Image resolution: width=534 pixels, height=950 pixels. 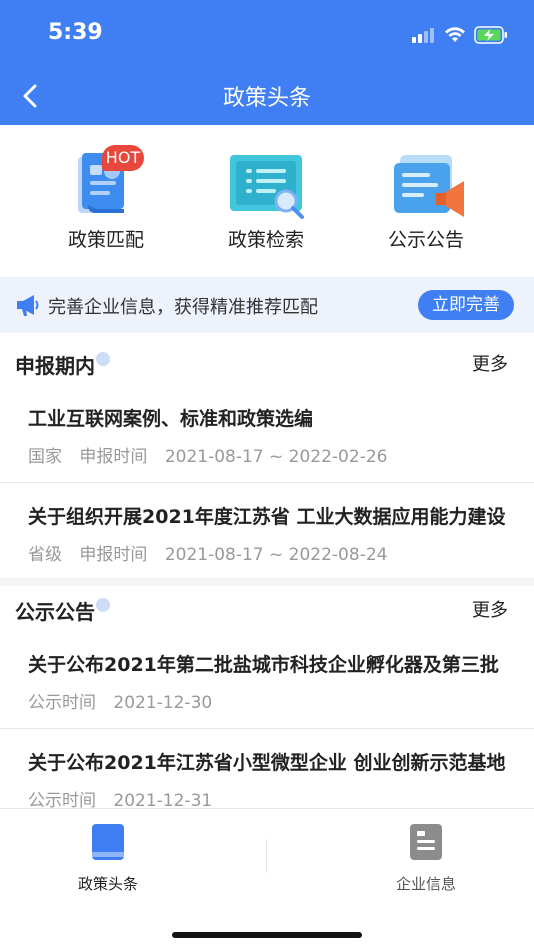 I want to click on header: 5:39 政策头条, so click(x=267, y=62).